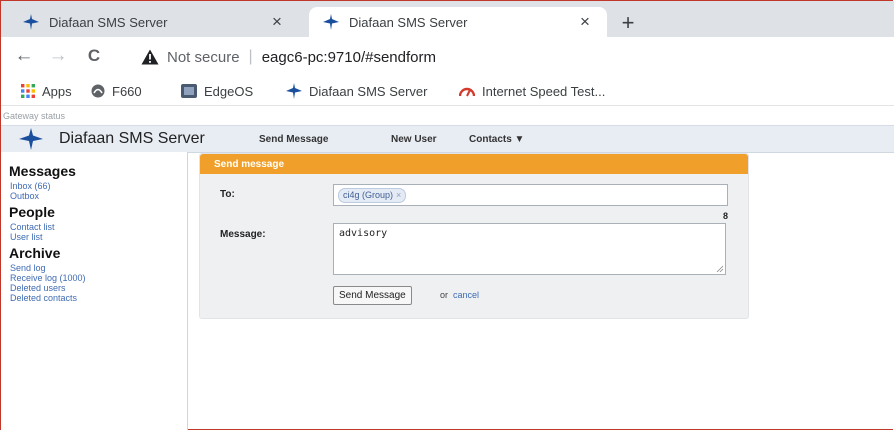 Image resolution: width=894 pixels, height=430 pixels. Describe the element at coordinates (229, 91) in the screenshot. I see `bookmark-label: EdgeOS` at that location.